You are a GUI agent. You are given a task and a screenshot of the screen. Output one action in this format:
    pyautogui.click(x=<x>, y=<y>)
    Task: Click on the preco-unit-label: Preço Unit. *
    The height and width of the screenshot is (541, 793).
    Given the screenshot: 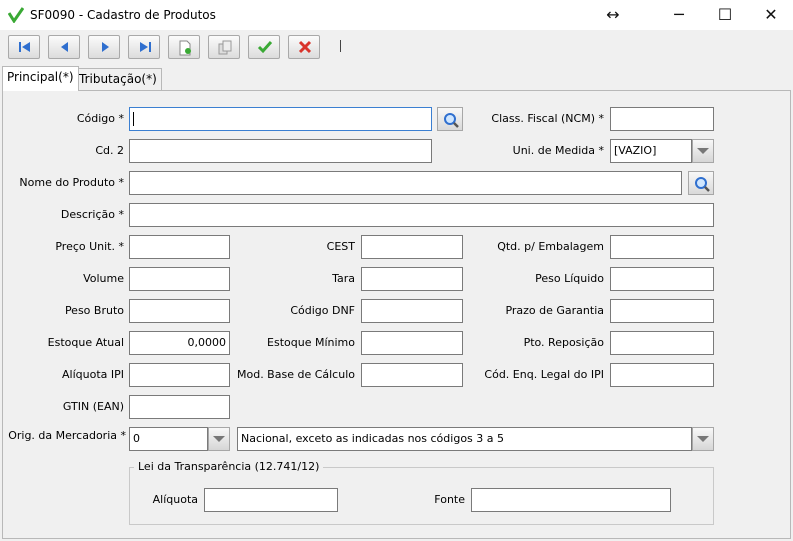 What is the action you would take?
    pyautogui.click(x=89, y=246)
    